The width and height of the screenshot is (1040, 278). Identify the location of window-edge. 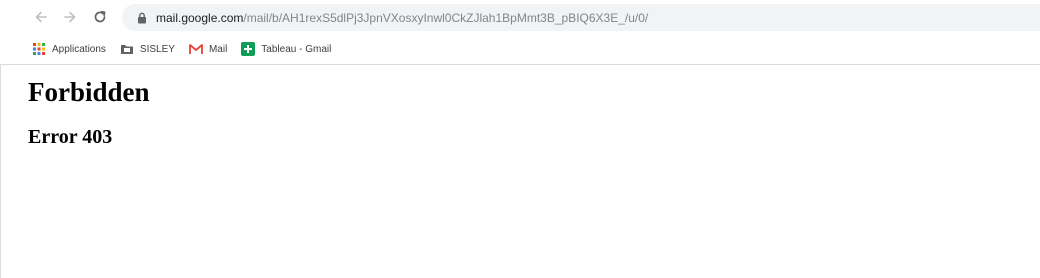
(0, 171).